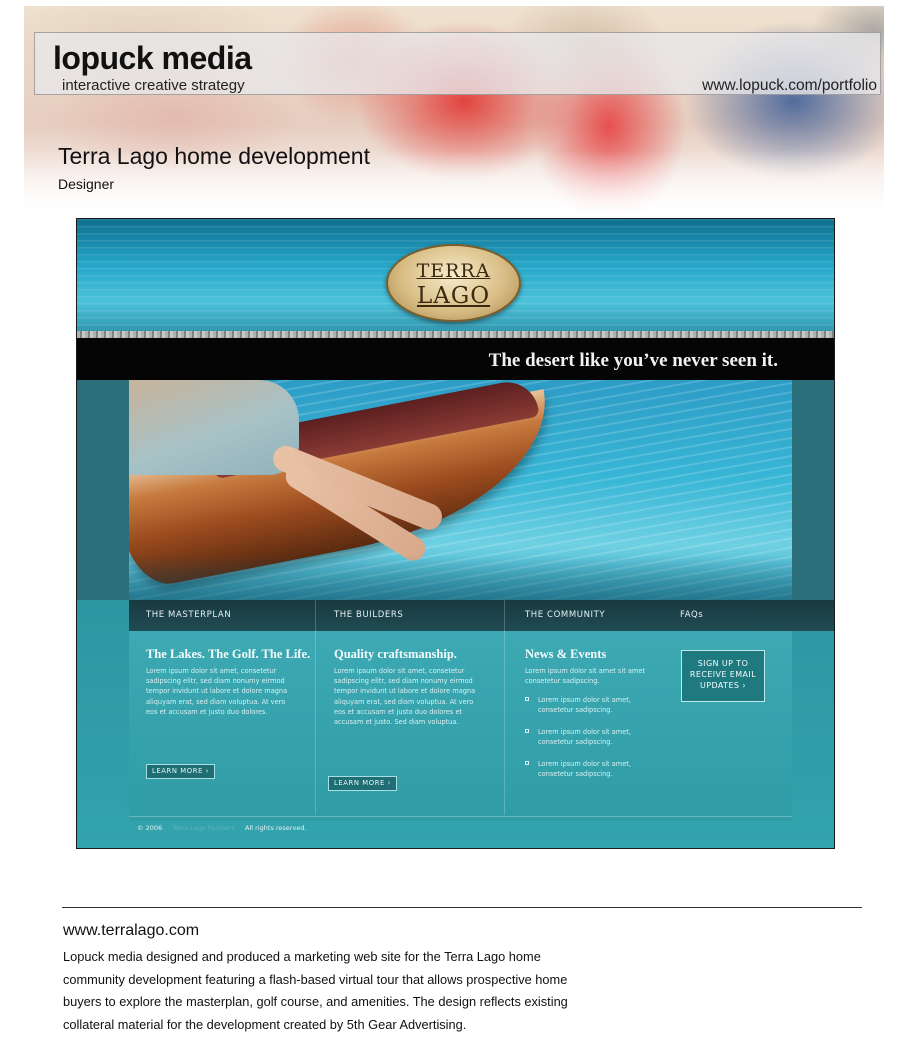 The width and height of the screenshot is (899, 1064). What do you see at coordinates (150, 828) in the screenshot?
I see `footer-year: © 2006` at bounding box center [150, 828].